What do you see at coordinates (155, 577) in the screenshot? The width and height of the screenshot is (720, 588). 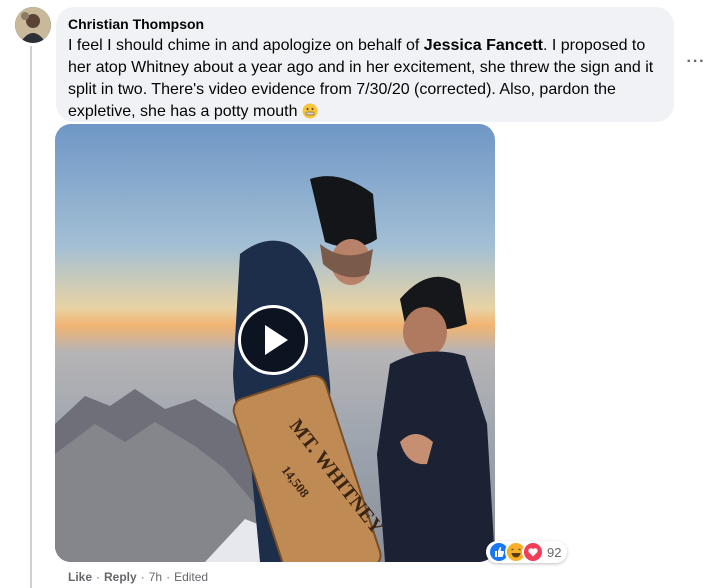 I see `timestamp: 7h` at bounding box center [155, 577].